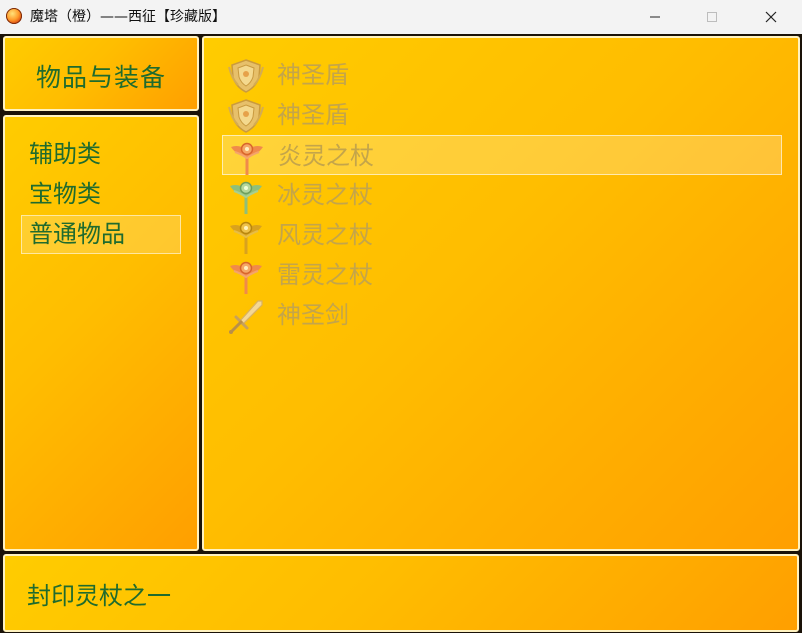 The height and width of the screenshot is (633, 802). I want to click on category-treasure: 宝物类, so click(101, 194).